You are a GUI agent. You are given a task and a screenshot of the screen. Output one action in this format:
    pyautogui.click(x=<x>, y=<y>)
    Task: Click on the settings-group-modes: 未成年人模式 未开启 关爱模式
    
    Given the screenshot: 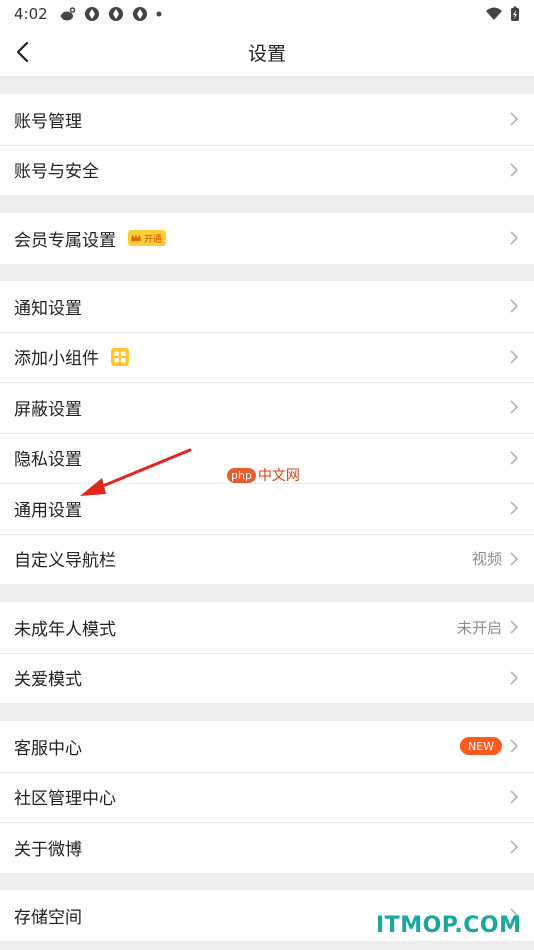 What is the action you would take?
    pyautogui.click(x=267, y=652)
    